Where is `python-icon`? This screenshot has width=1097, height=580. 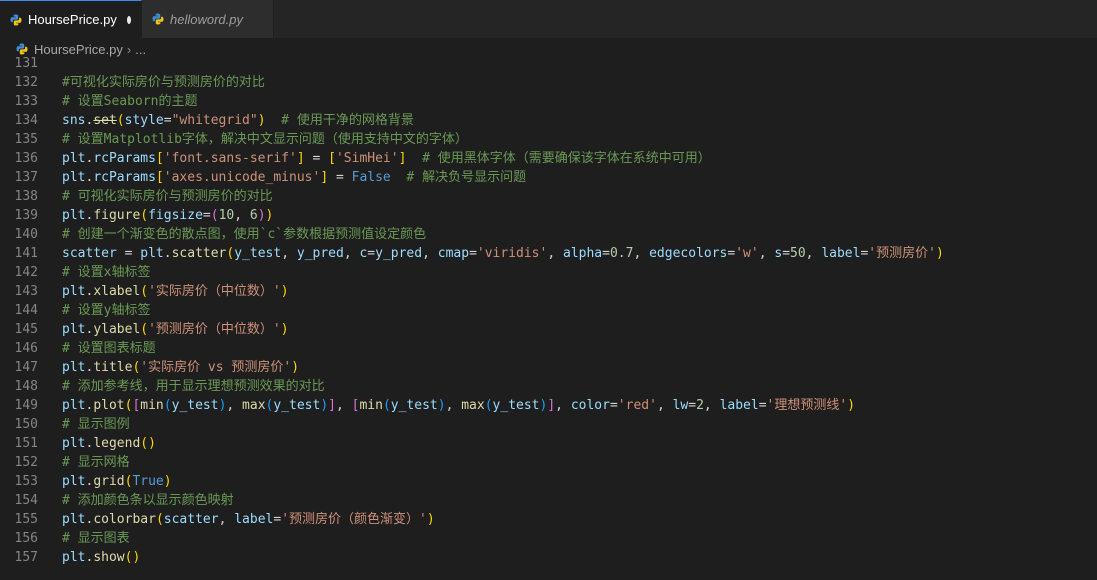 python-icon is located at coordinates (158, 19).